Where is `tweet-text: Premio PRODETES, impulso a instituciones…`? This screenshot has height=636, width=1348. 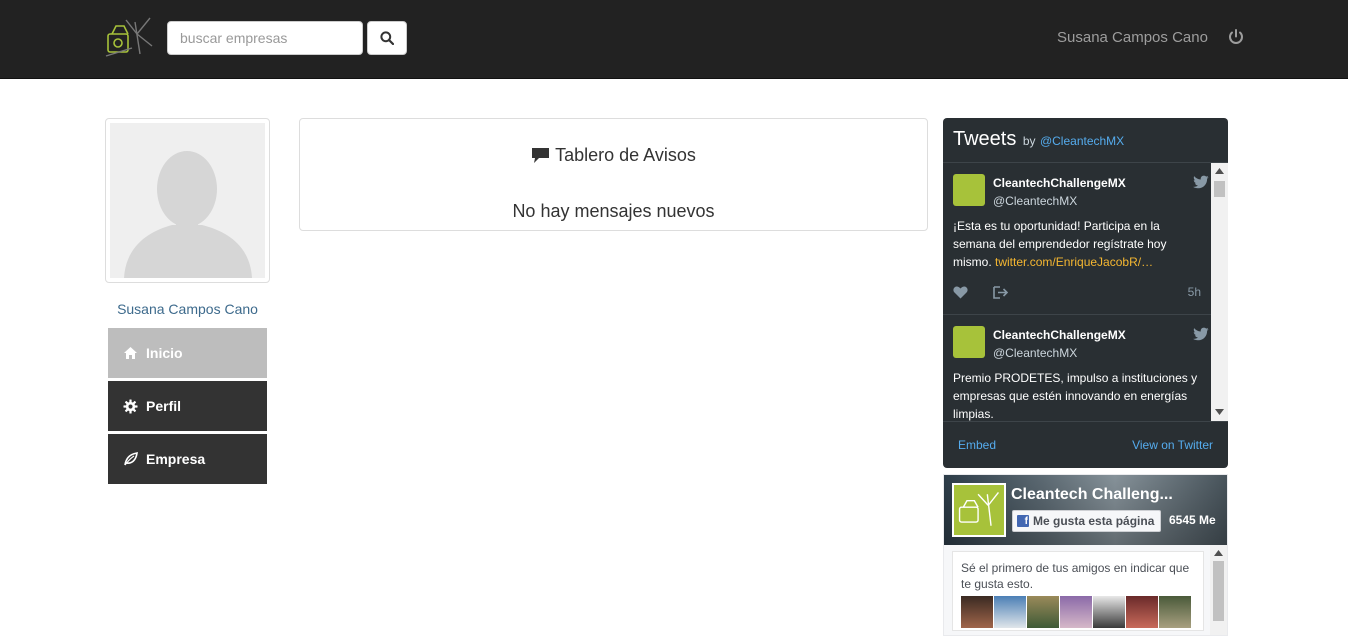 tweet-text: Premio PRODETES, impulso a instituciones… is located at coordinates (1075, 396).